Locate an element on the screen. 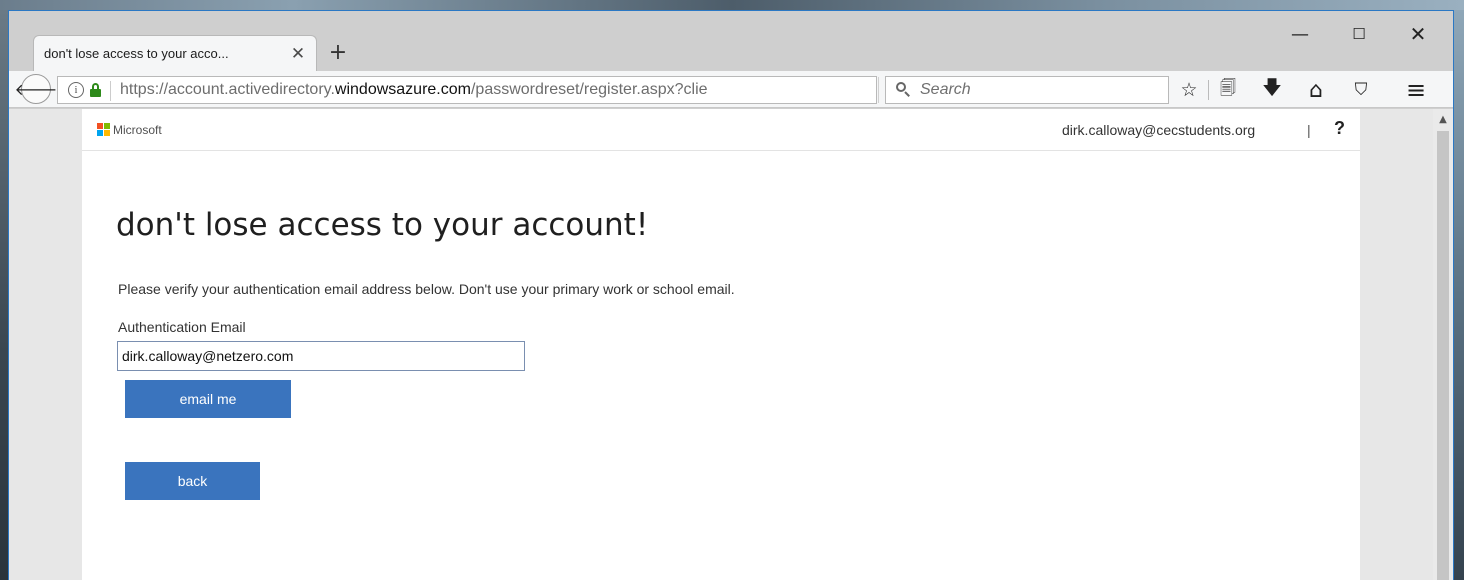 Image resolution: width=1464 pixels, height=580 pixels. site-info-icon: i is located at coordinates (76, 90).